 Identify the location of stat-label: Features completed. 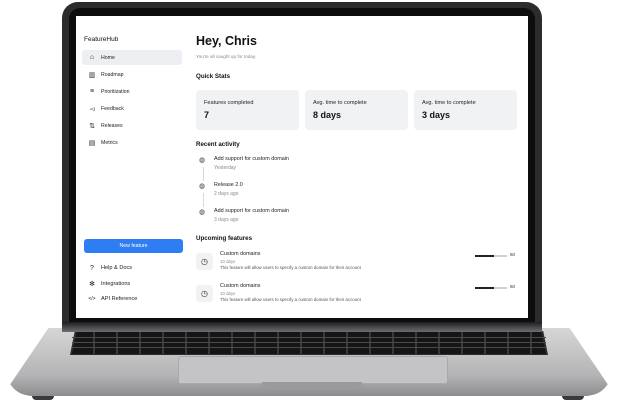
(229, 103).